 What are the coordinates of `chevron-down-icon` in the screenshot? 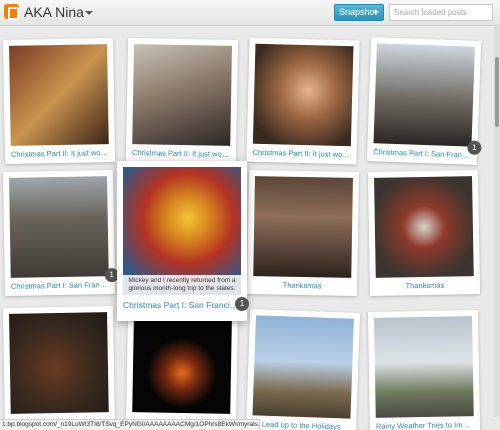 It's located at (89, 13).